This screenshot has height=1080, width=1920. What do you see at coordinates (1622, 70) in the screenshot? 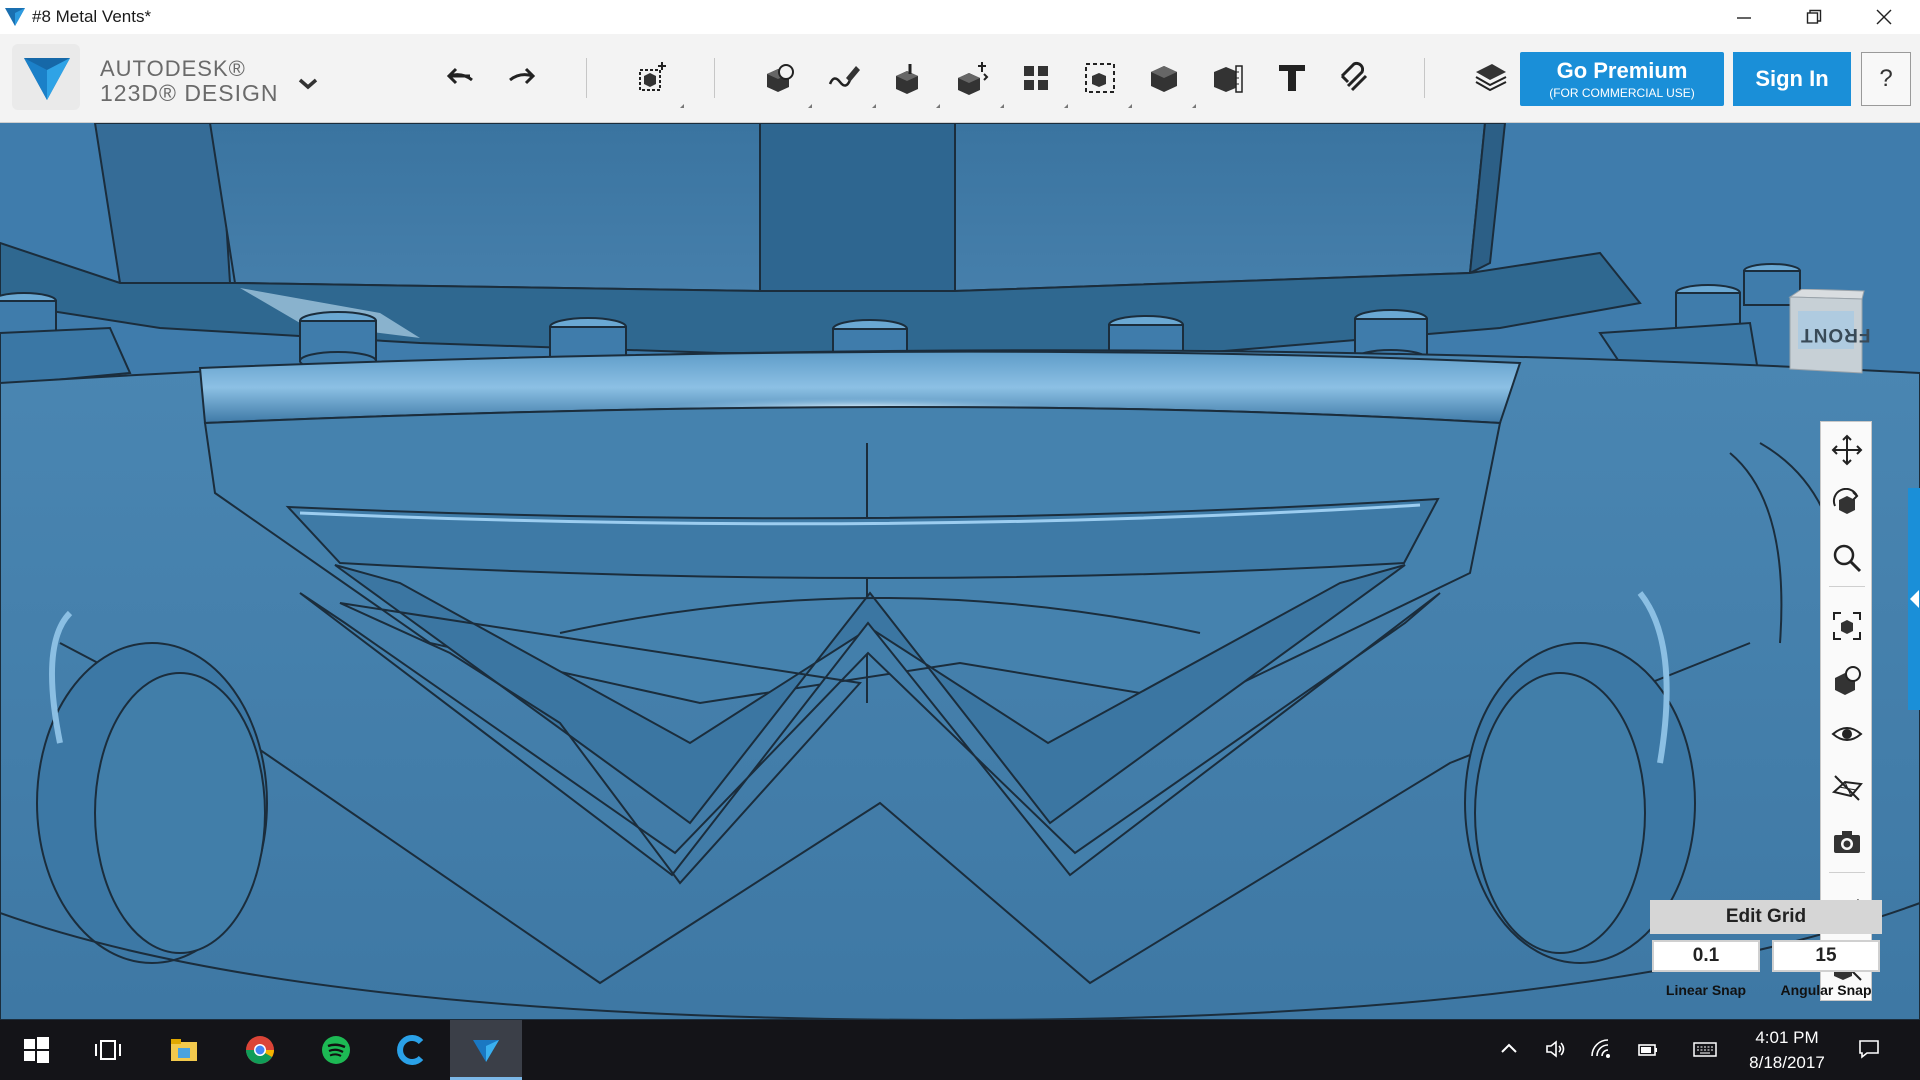
I see `premium-label: Go Premium` at bounding box center [1622, 70].